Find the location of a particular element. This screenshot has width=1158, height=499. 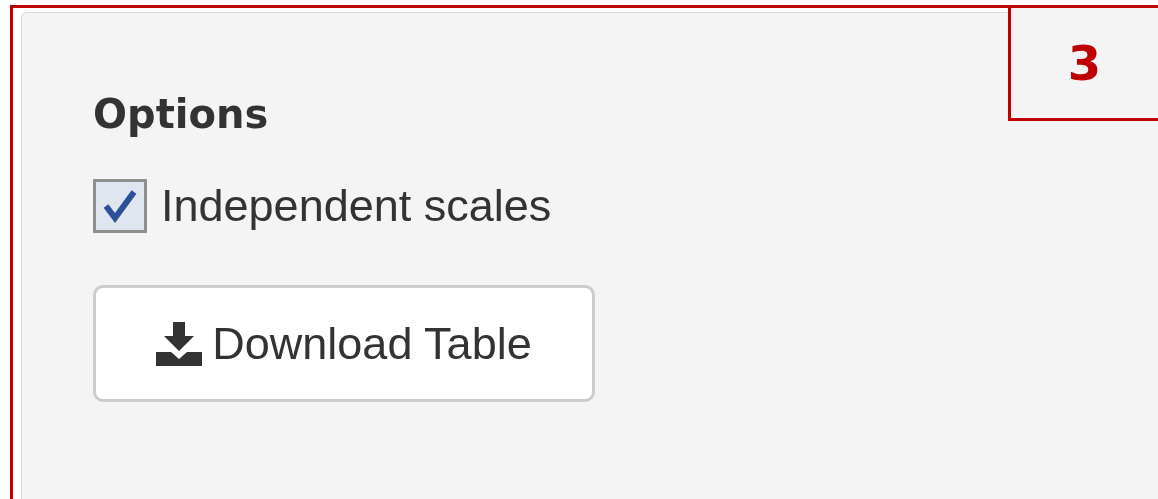

callout-number: 3 is located at coordinates (1084, 63).